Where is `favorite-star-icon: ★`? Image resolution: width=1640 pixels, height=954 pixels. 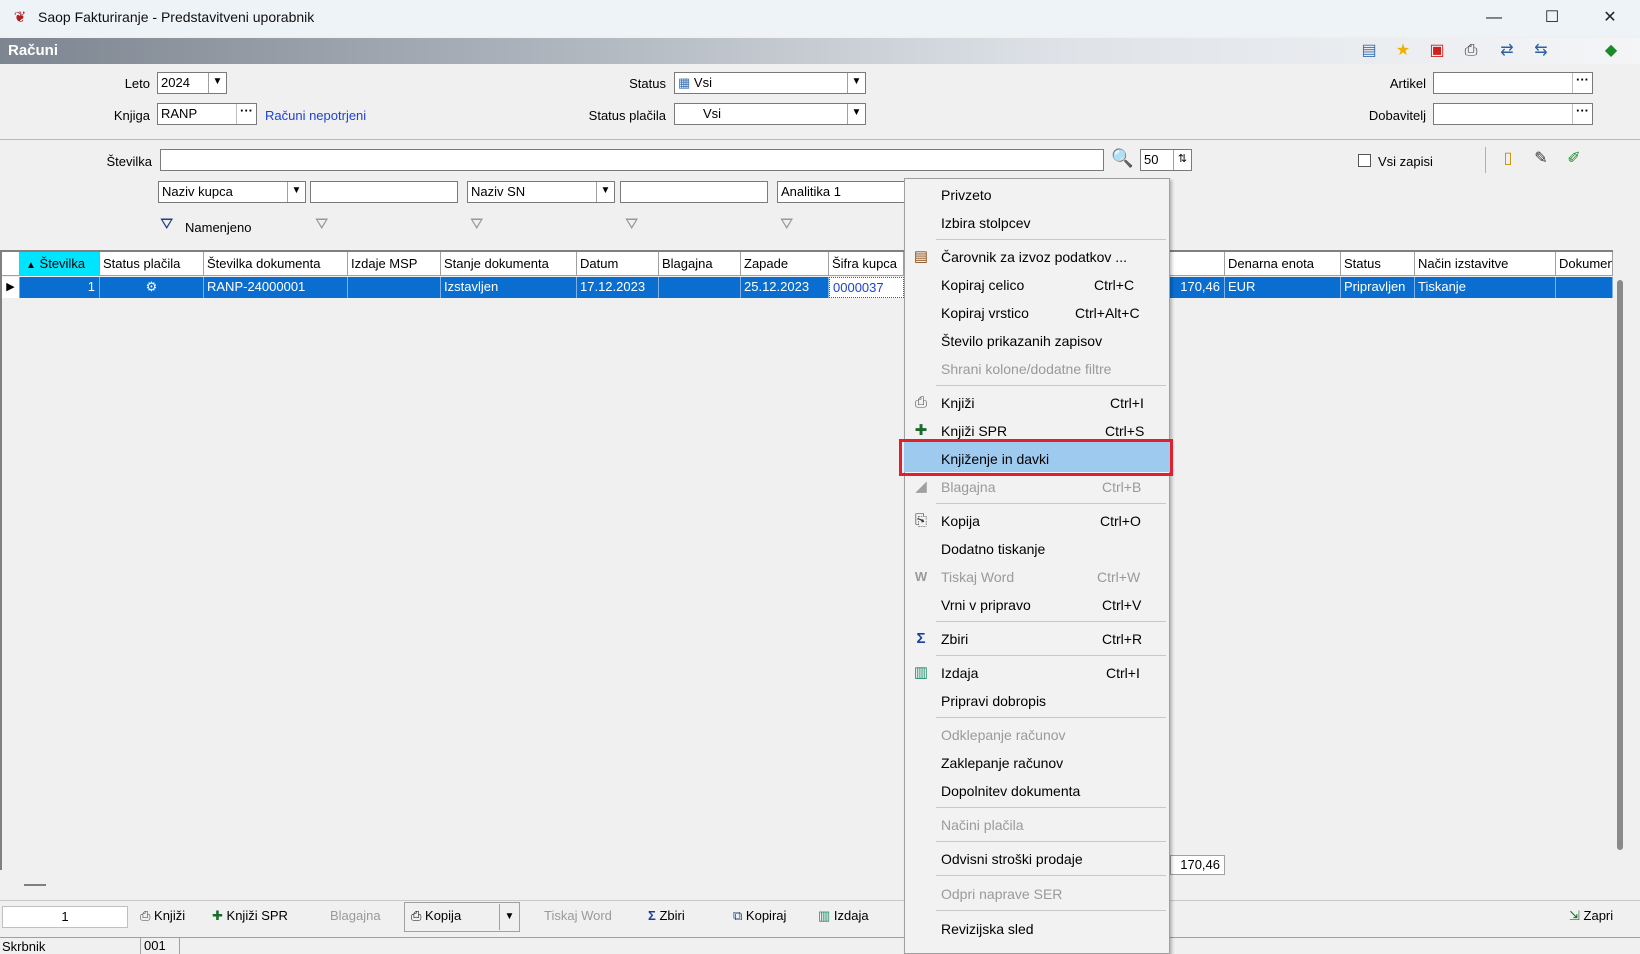 favorite-star-icon: ★ is located at coordinates (1403, 51).